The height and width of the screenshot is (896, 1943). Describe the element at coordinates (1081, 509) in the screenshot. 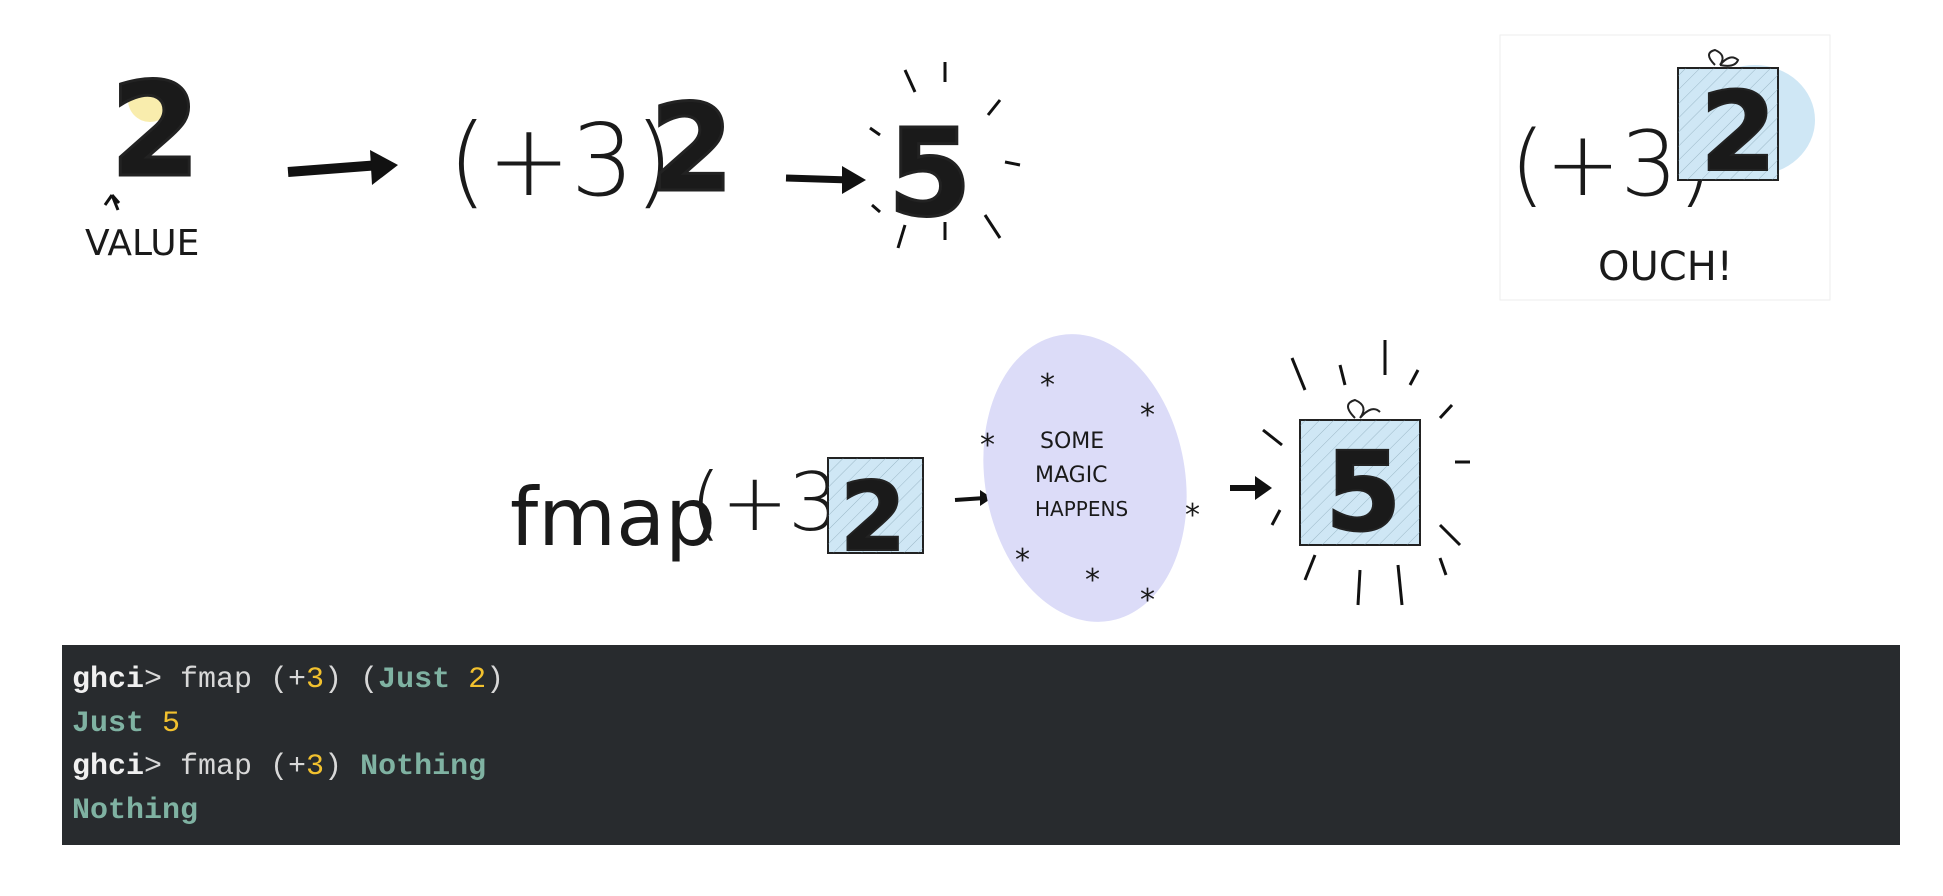

I see `svg-text: HAPPENS` at that location.